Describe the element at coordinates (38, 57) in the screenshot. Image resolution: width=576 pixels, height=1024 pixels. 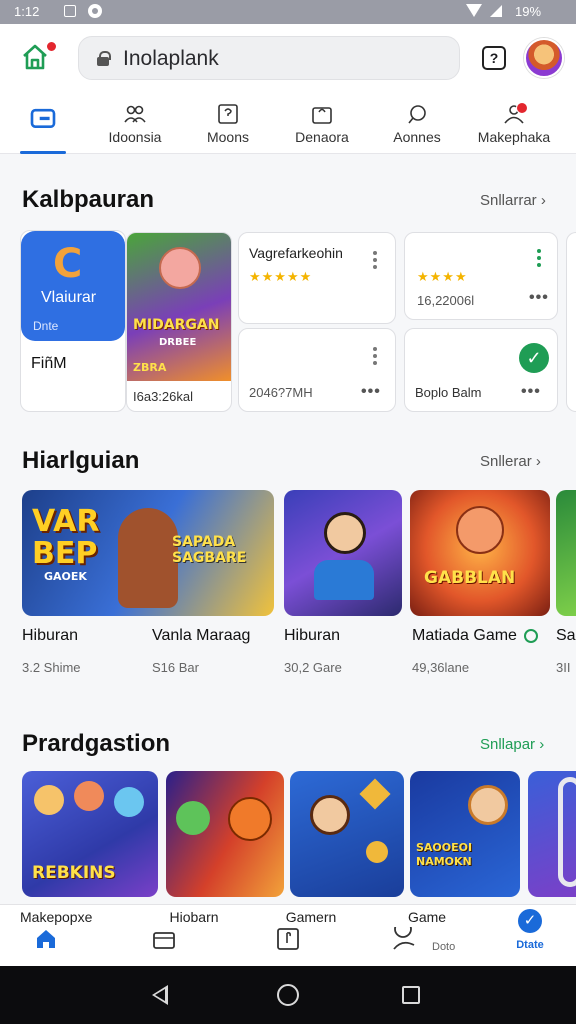
I see `home-button` at that location.